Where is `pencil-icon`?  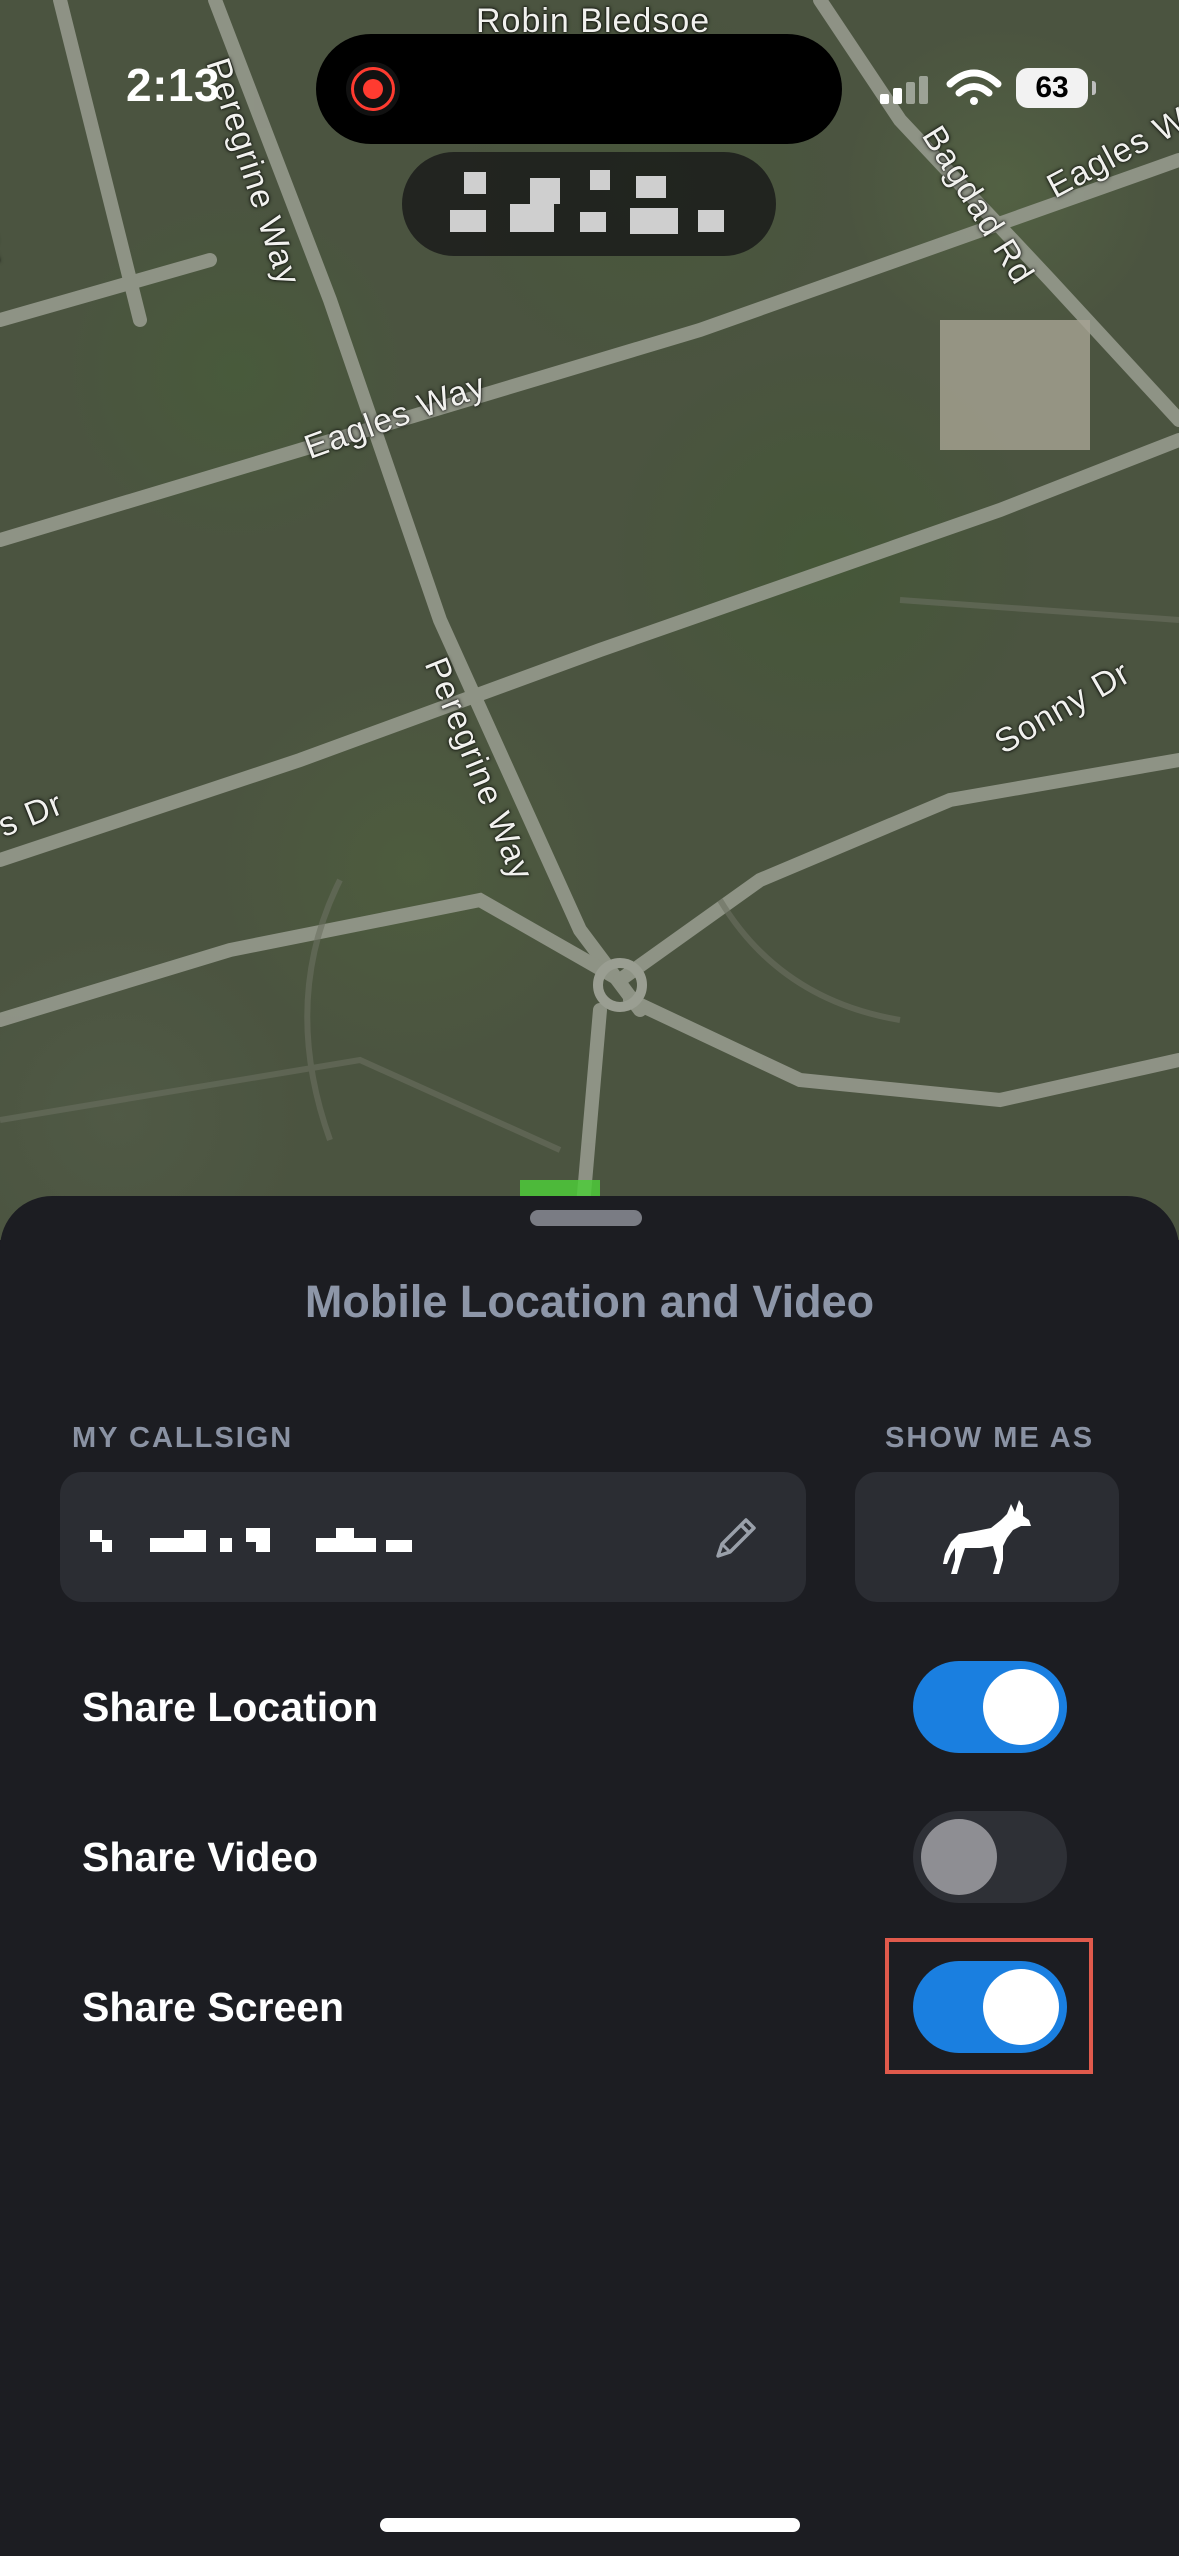 pencil-icon is located at coordinates (736, 1538).